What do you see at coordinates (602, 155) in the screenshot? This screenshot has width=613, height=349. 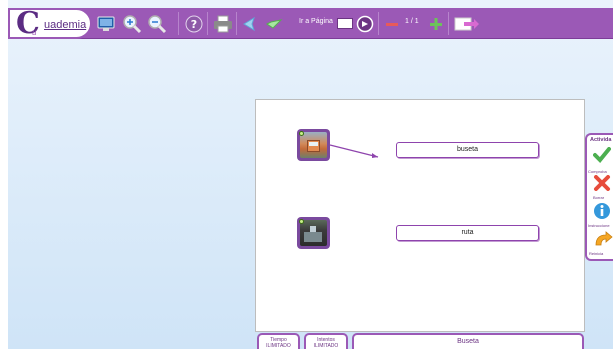 I see `check-icon` at bounding box center [602, 155].